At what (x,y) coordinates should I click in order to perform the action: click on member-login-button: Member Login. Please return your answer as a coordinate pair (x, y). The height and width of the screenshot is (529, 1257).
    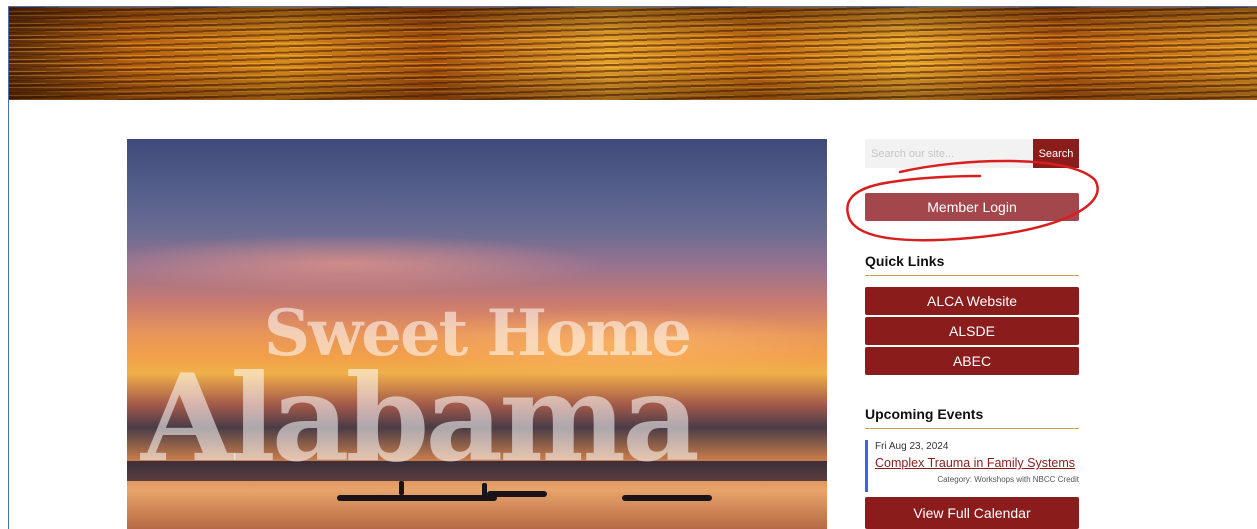
    Looking at the image, I should click on (972, 207).